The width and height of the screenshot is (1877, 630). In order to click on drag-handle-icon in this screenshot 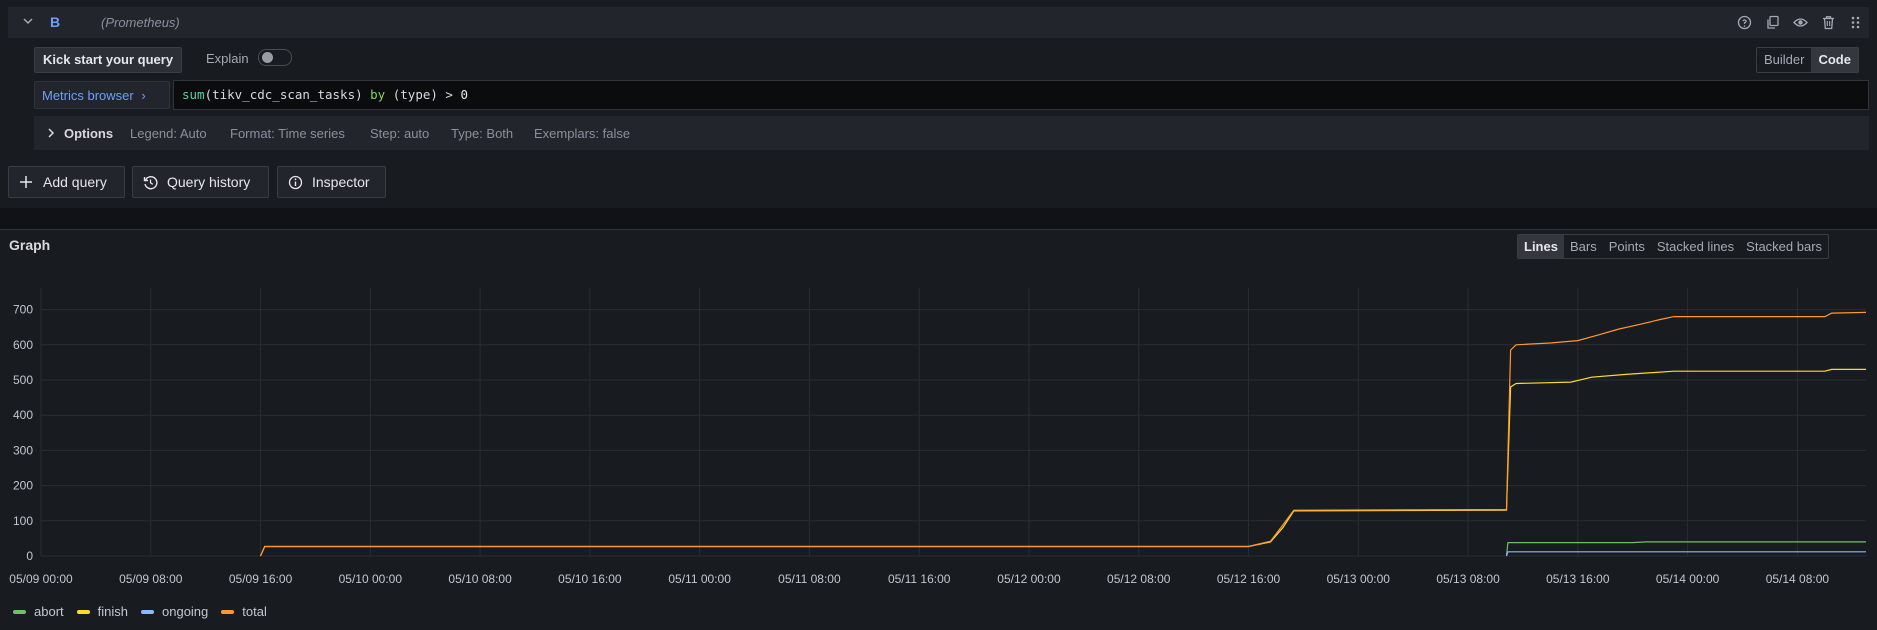, I will do `click(1855, 22)`.